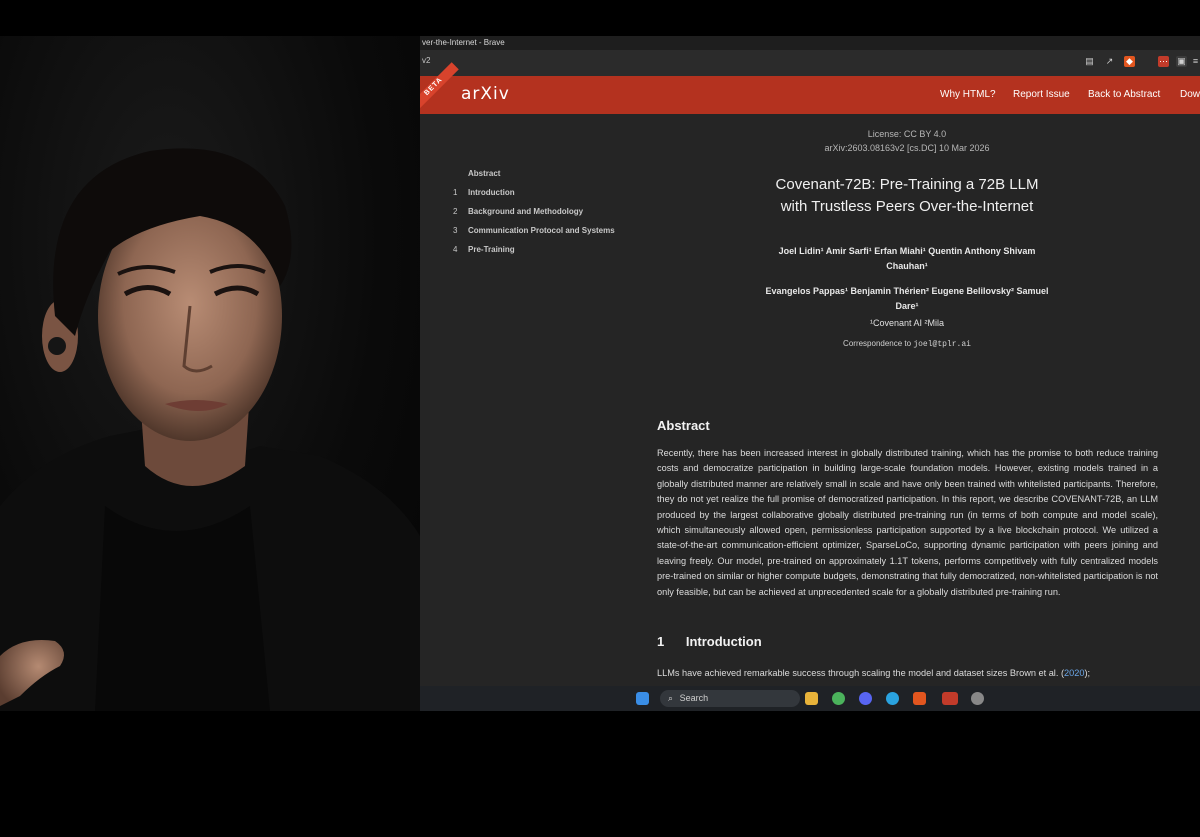  I want to click on correspondence: Correspondence to joel@tplr.ai, so click(907, 344).